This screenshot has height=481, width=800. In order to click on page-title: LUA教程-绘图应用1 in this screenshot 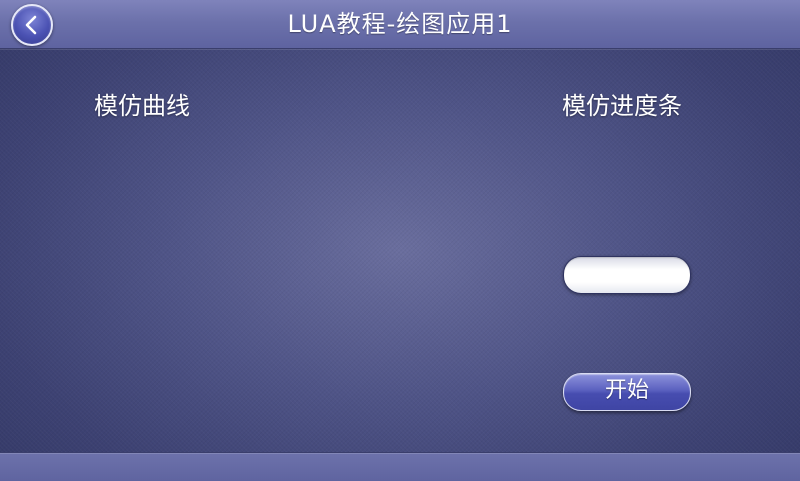, I will do `click(400, 24)`.